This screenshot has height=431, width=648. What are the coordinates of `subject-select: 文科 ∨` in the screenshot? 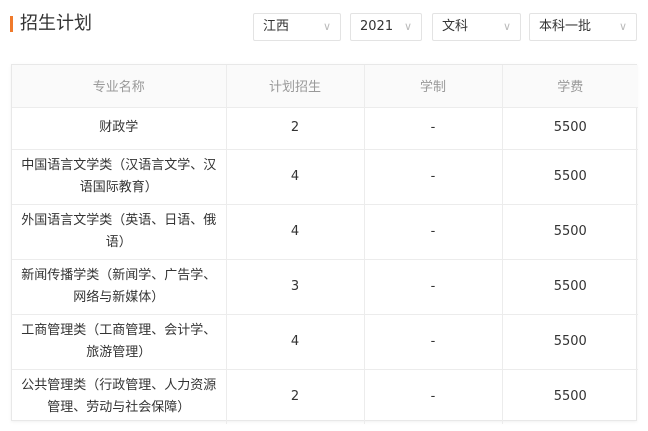 It's located at (476, 27).